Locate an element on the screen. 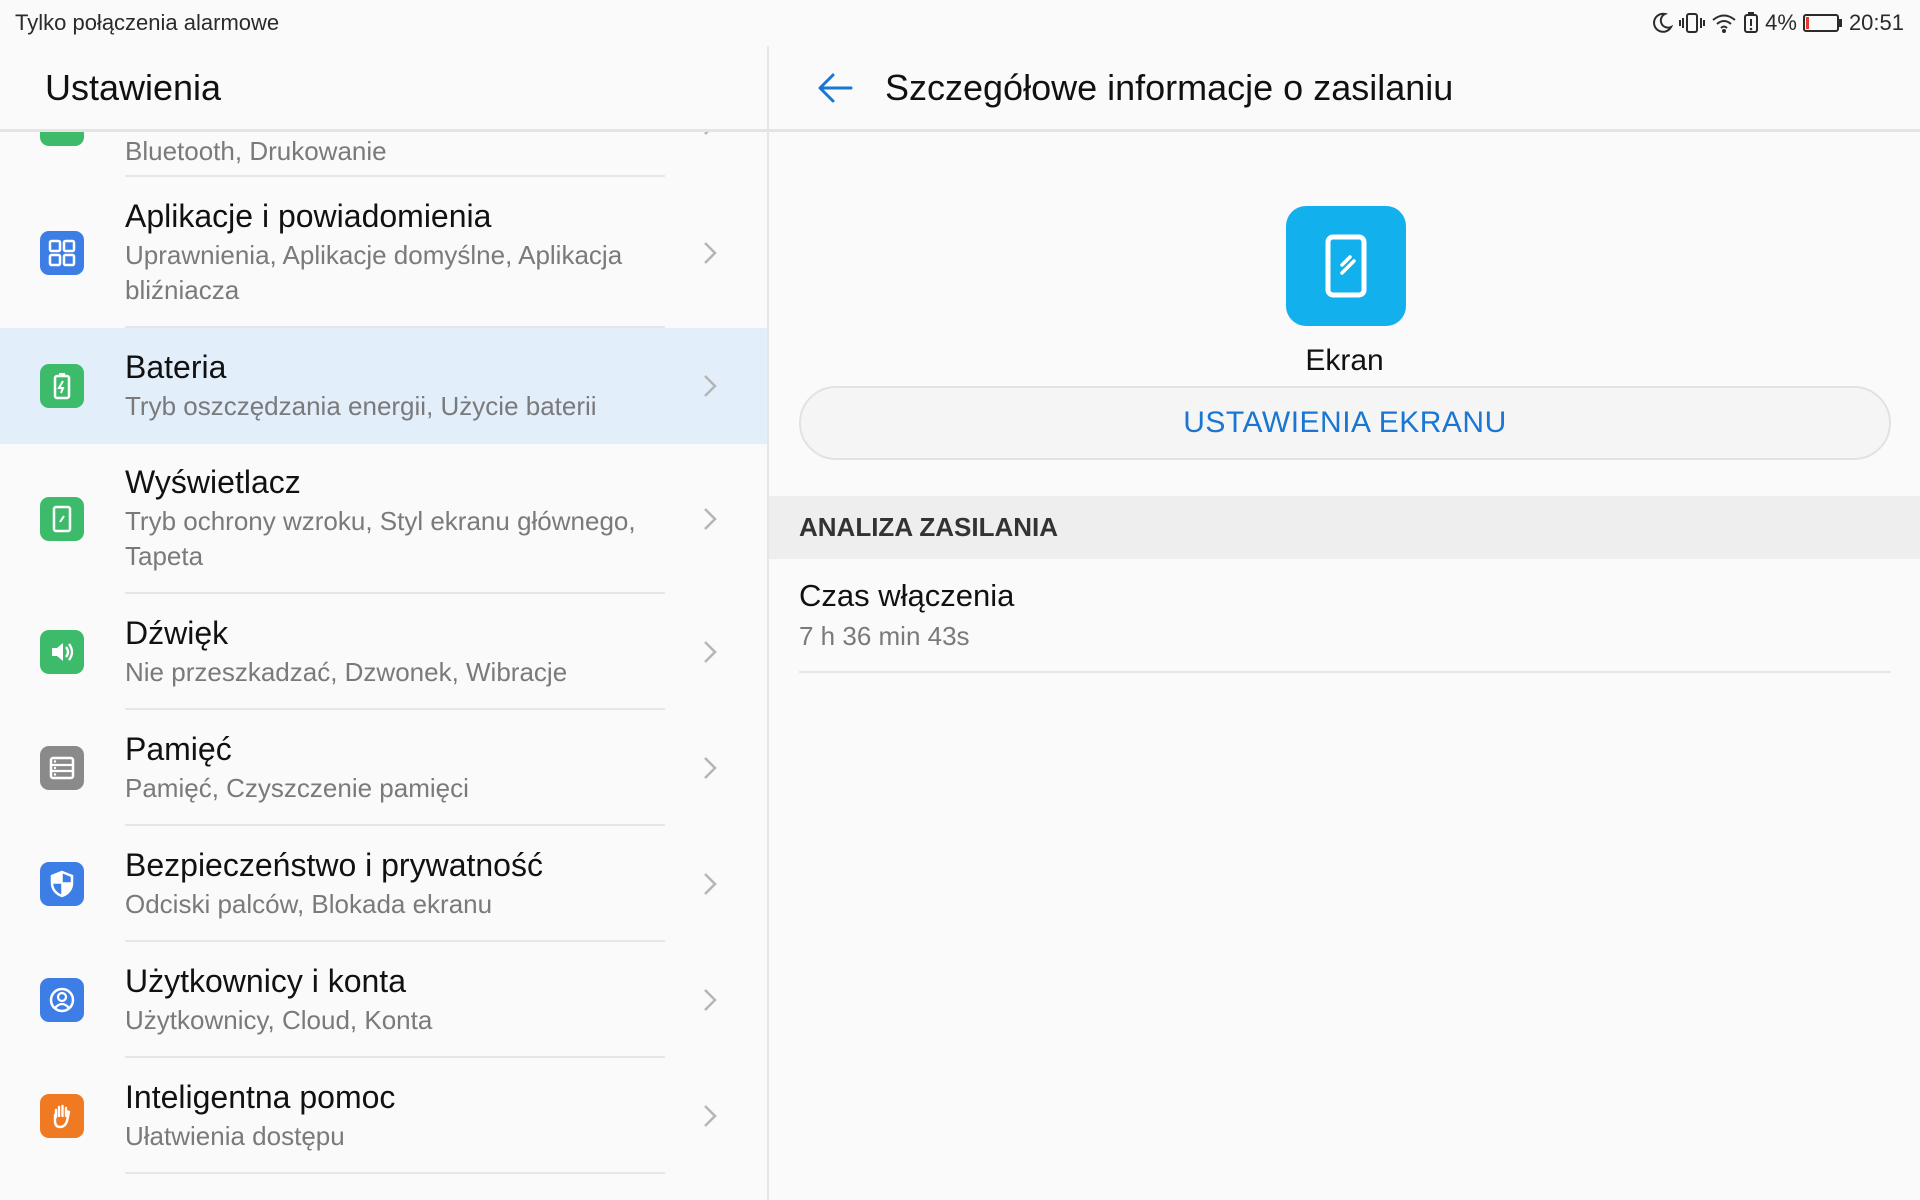 The width and height of the screenshot is (1920, 1200). settings-item-title: Wyświetlacz is located at coordinates (213, 482).